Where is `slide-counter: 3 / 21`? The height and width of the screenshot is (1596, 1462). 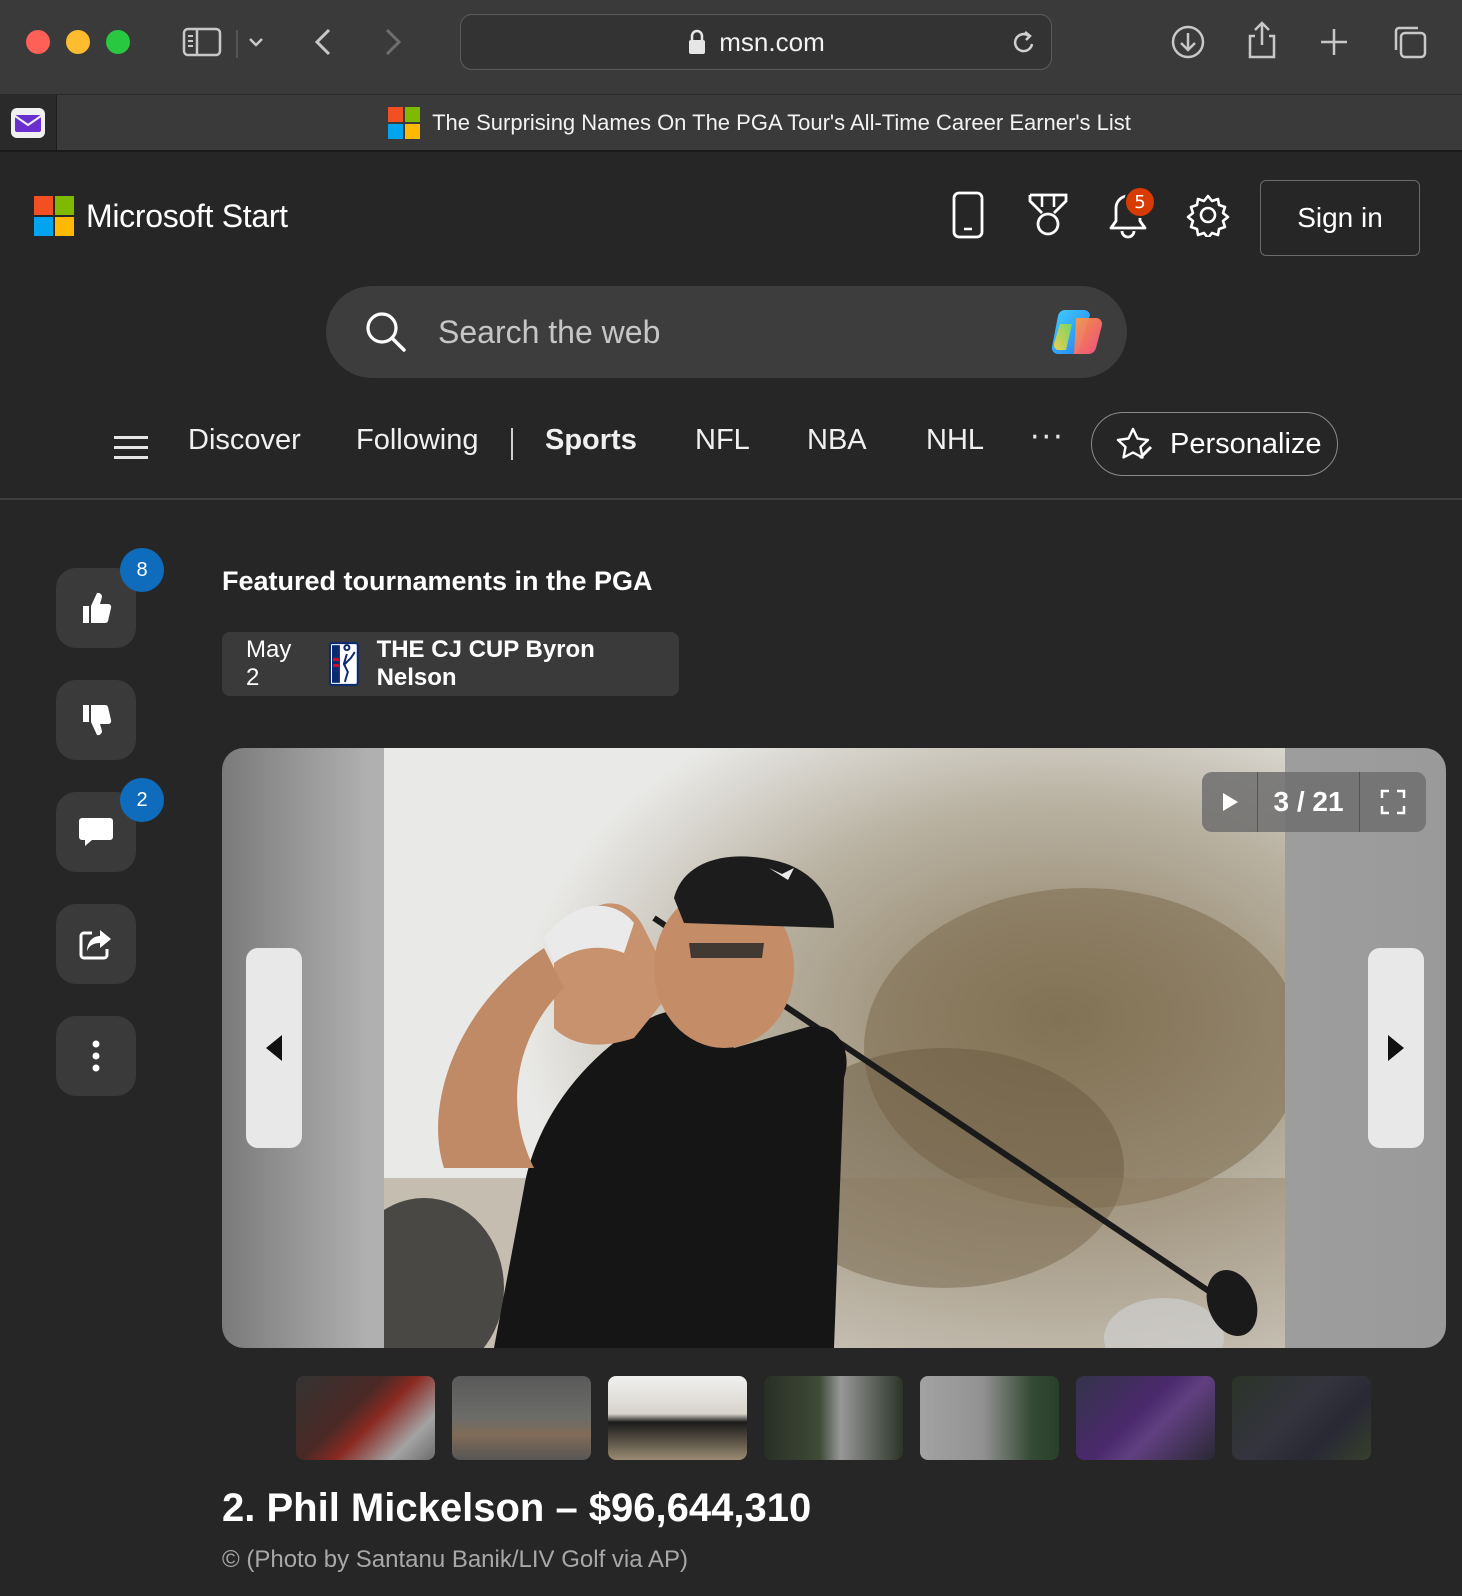
slide-counter: 3 / 21 is located at coordinates (1309, 802).